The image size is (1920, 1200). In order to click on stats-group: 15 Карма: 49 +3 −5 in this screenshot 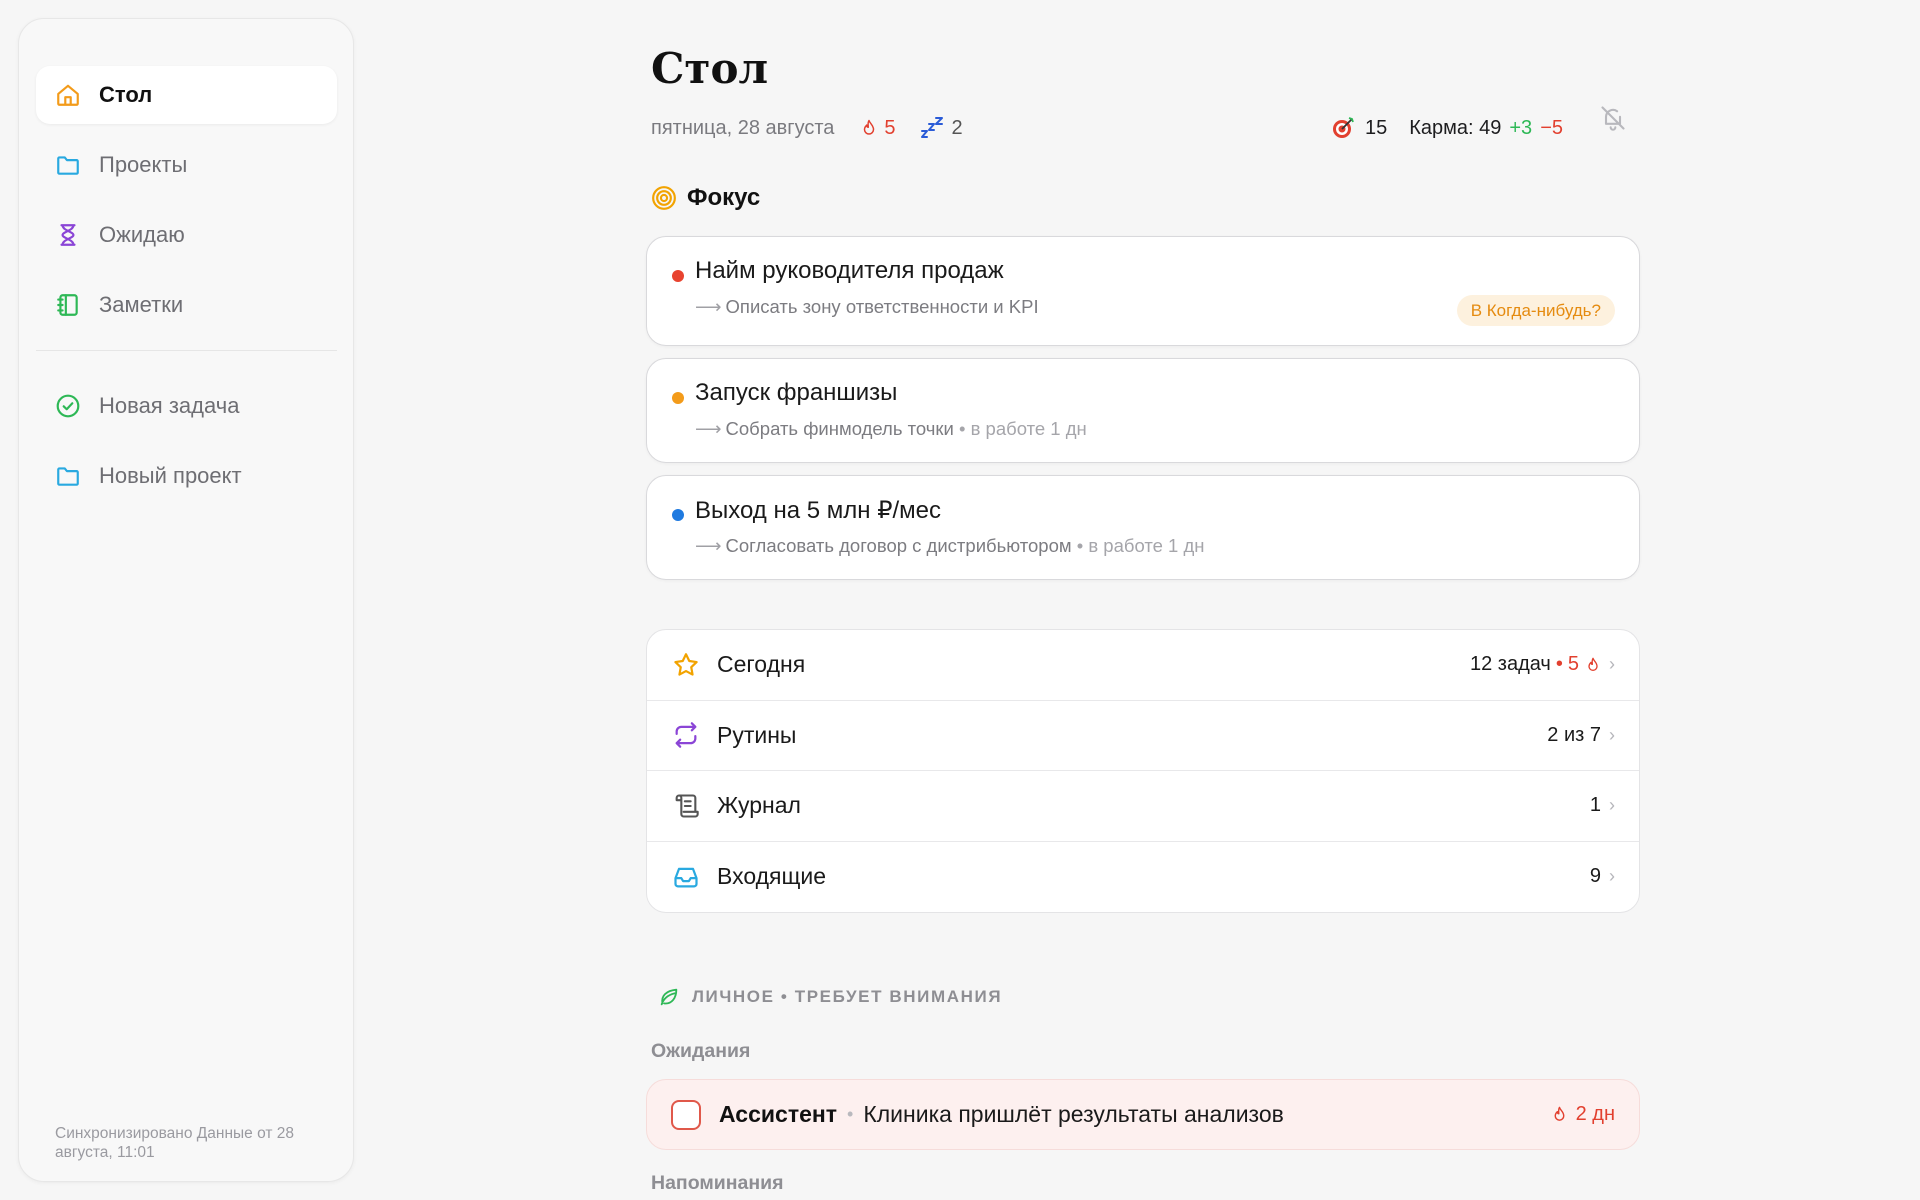, I will do `click(1447, 128)`.